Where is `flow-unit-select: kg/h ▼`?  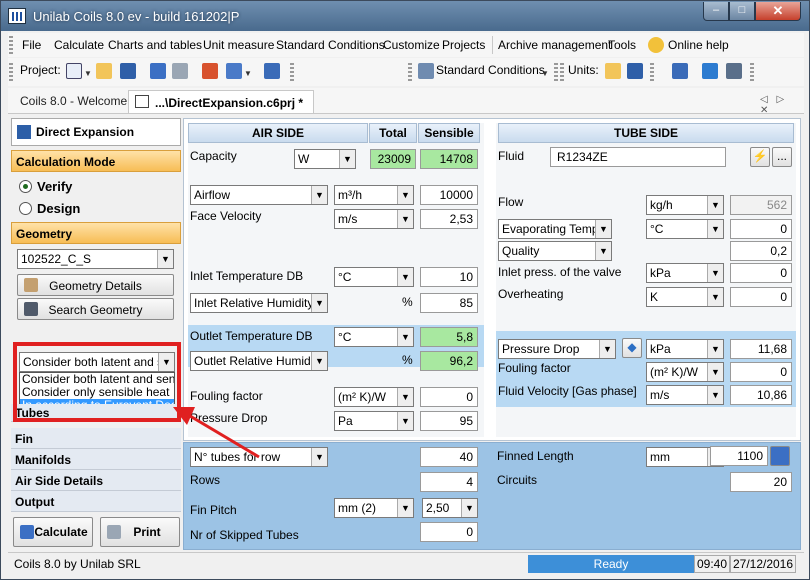 flow-unit-select: kg/h ▼ is located at coordinates (685, 205).